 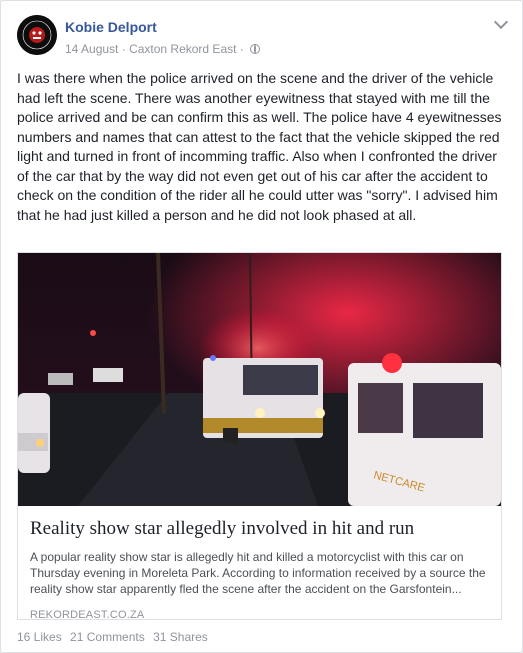 What do you see at coordinates (111, 27) in the screenshot?
I see `author-name: Kobie Delport` at bounding box center [111, 27].